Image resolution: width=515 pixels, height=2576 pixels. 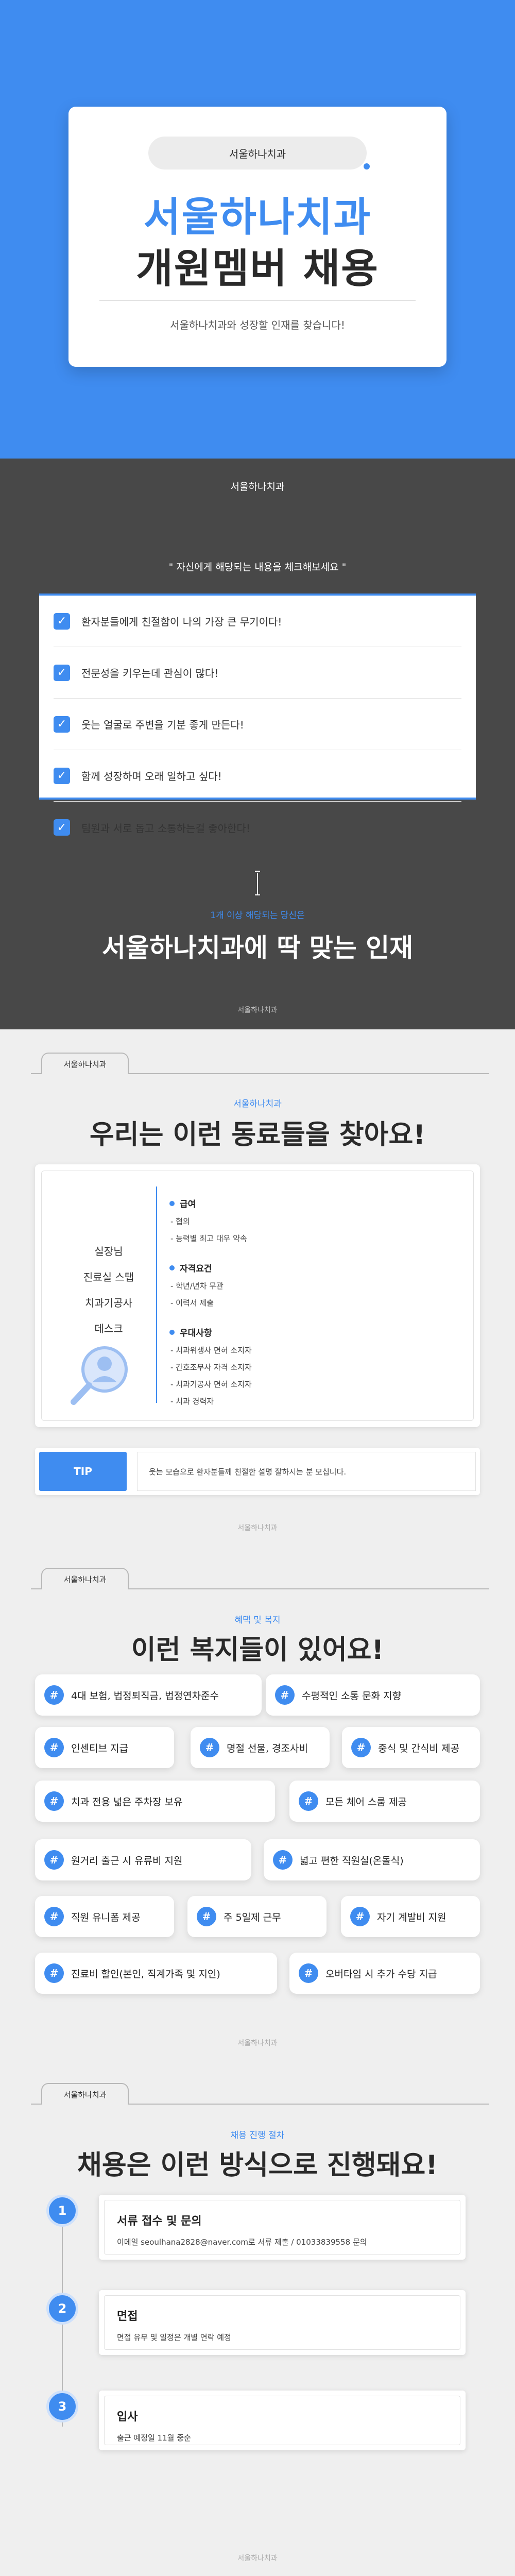 I want to click on requirement-heading-label: 우대사항, so click(x=196, y=1333).